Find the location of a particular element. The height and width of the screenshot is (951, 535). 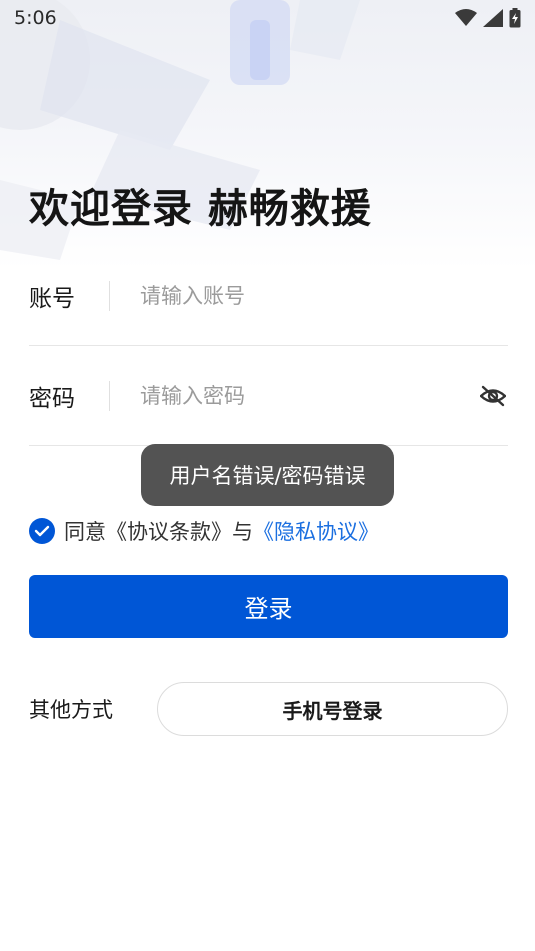

eye-off-icon is located at coordinates (493, 396).